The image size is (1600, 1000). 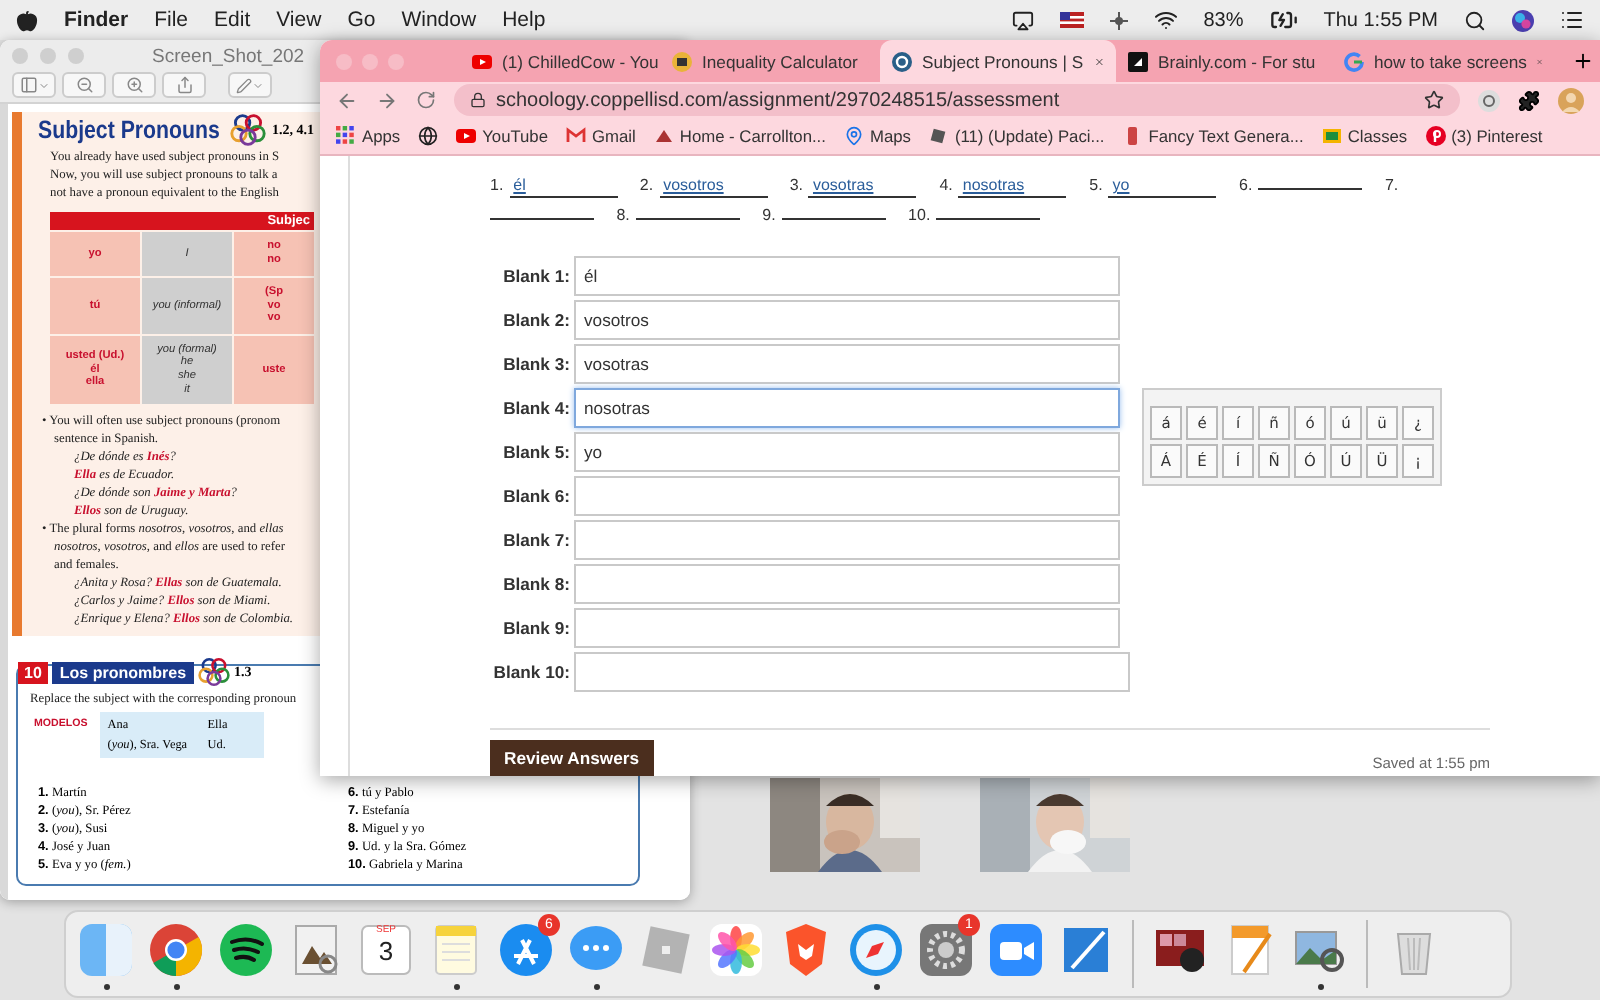 What do you see at coordinates (34, 85) in the screenshot?
I see `sidebar-button` at bounding box center [34, 85].